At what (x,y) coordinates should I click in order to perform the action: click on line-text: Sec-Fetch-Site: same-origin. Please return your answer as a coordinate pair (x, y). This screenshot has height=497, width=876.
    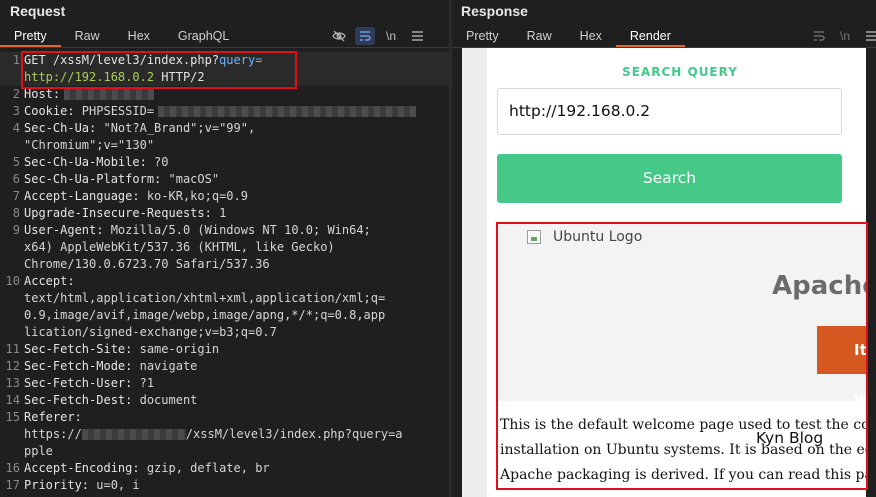
    Looking at the image, I should click on (121, 349).